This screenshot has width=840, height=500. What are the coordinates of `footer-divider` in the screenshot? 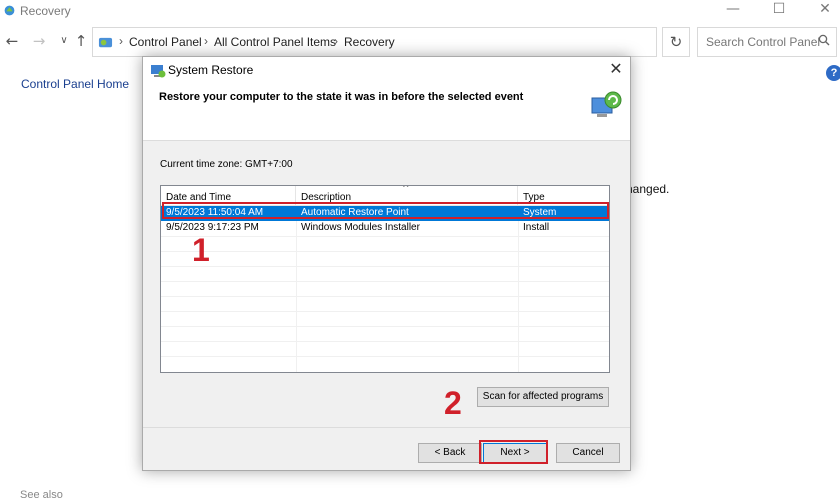 It's located at (386, 427).